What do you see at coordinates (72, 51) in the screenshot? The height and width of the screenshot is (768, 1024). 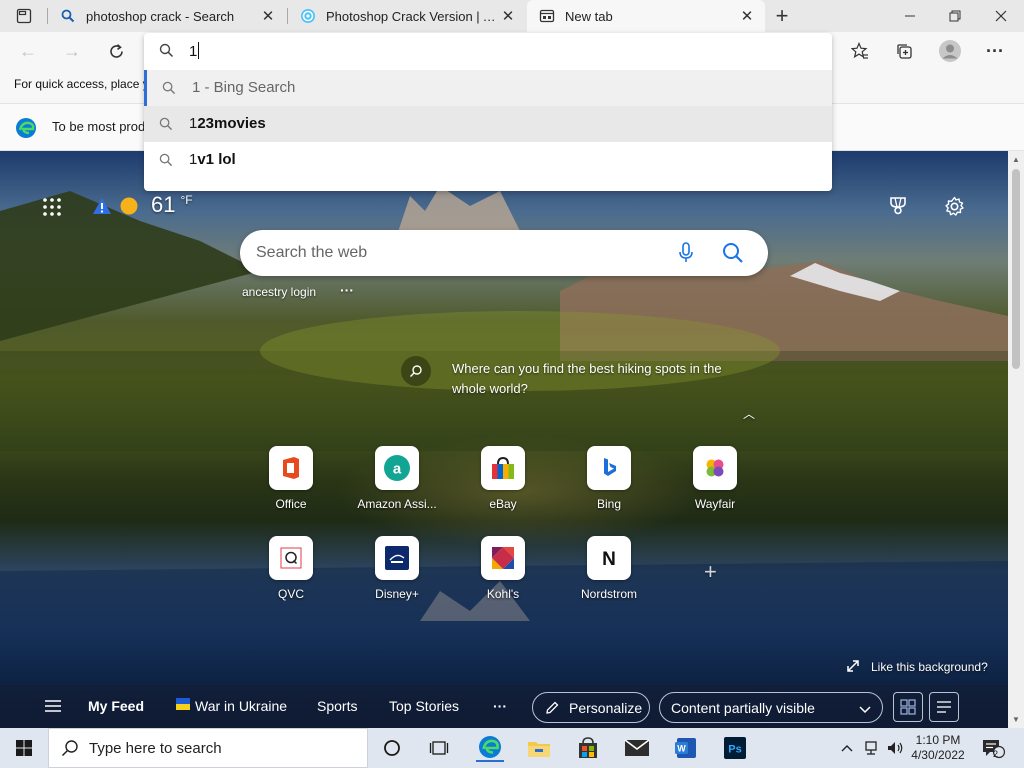 I see `forward-arrow-icon: →` at bounding box center [72, 51].